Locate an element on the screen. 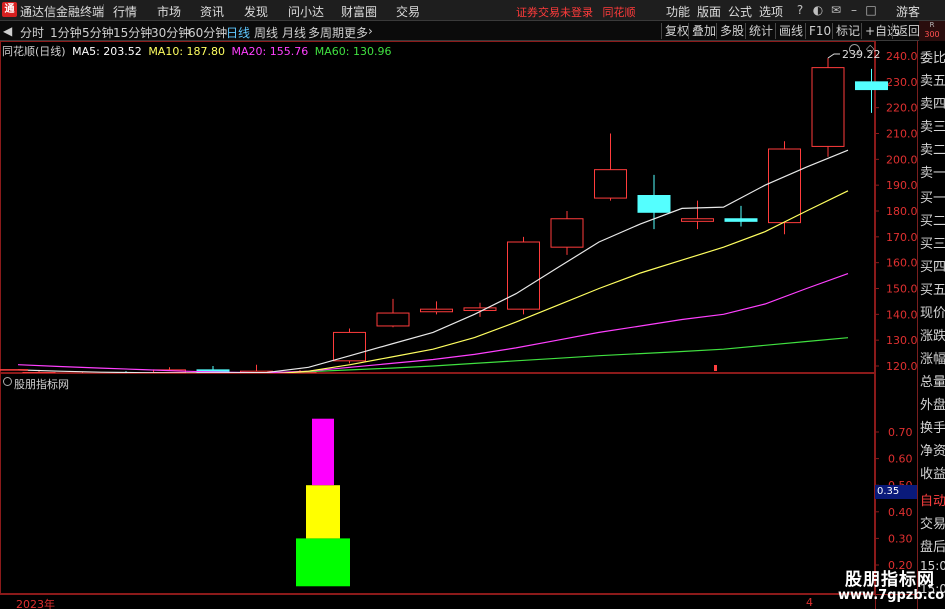  menu-item-options: 选项 is located at coordinates (771, 11).